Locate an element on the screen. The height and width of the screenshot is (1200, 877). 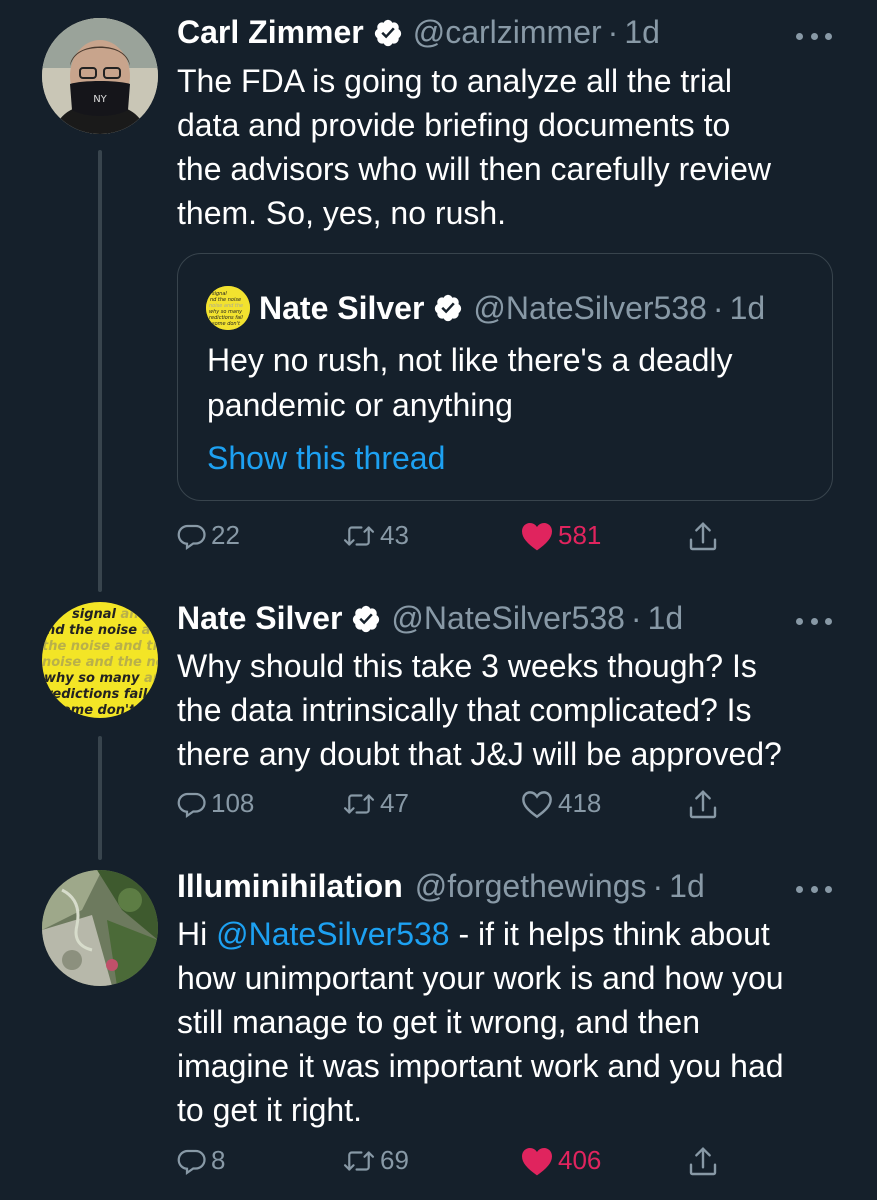
like-count: 406 is located at coordinates (580, 1160).